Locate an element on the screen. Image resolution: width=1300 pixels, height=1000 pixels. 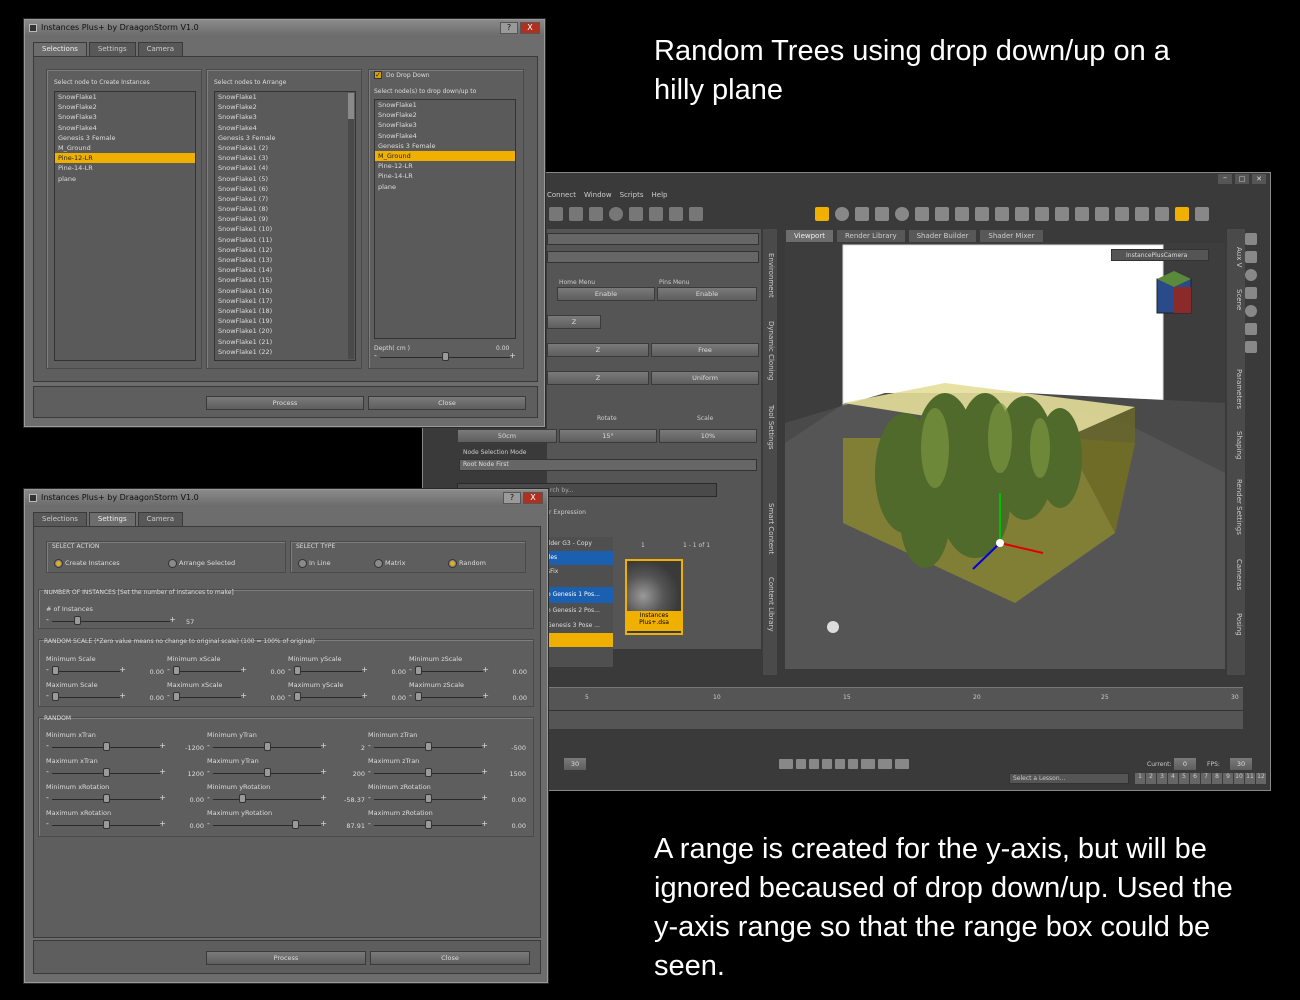
right-tab-aux: Aux V is located at coordinates (1239, 257).